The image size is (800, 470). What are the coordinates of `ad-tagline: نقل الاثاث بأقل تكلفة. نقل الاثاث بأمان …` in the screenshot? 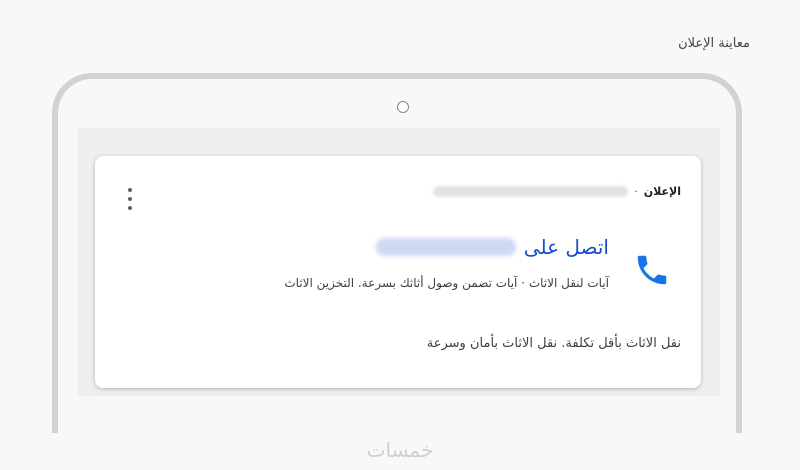 It's located at (553, 343).